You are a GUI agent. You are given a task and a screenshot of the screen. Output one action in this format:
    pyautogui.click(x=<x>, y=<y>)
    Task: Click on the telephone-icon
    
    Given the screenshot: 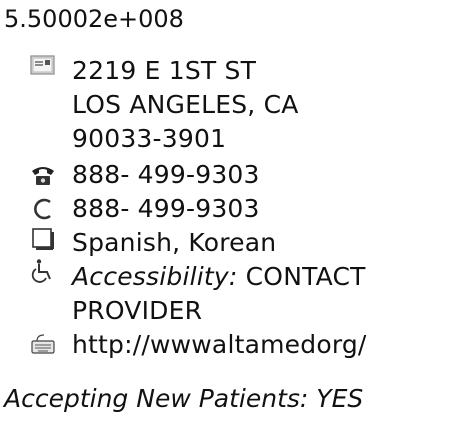 What is the action you would take?
    pyautogui.click(x=43, y=176)
    